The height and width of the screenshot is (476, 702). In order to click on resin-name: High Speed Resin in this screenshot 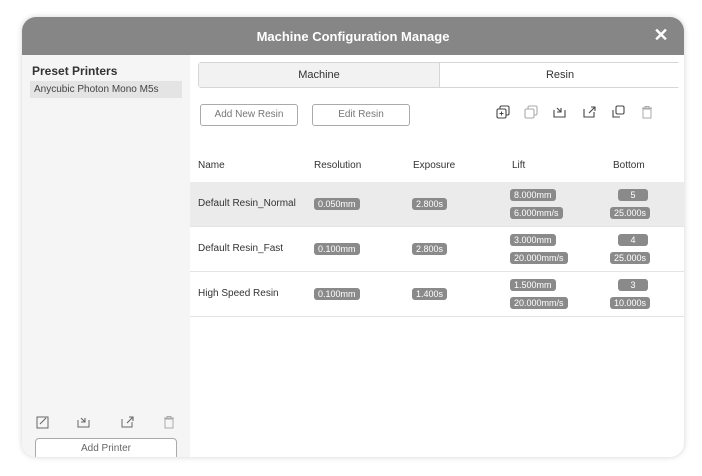, I will do `click(238, 293)`.